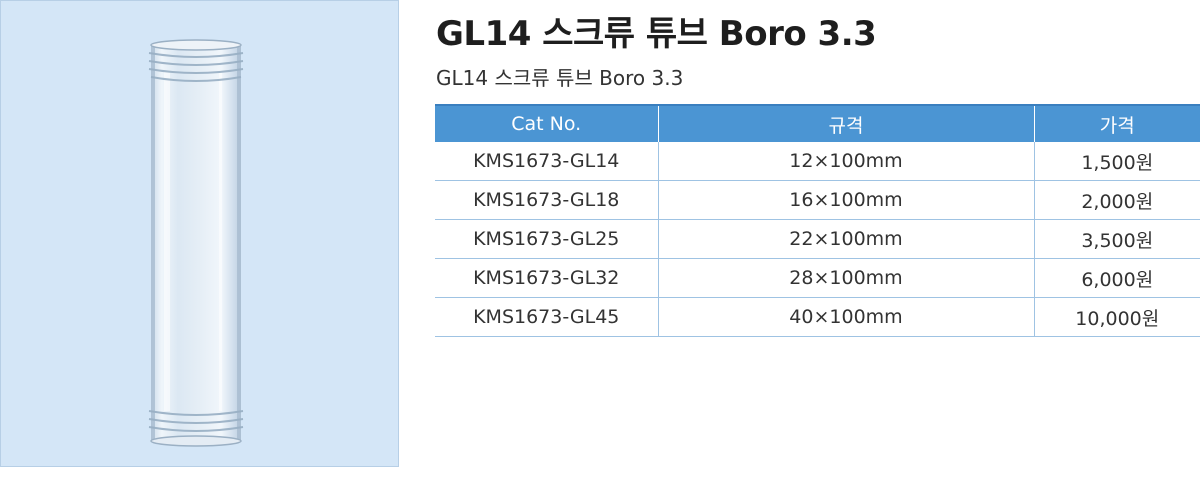  What do you see at coordinates (846, 317) in the screenshot?
I see `cell-spec: 40×100mm` at bounding box center [846, 317].